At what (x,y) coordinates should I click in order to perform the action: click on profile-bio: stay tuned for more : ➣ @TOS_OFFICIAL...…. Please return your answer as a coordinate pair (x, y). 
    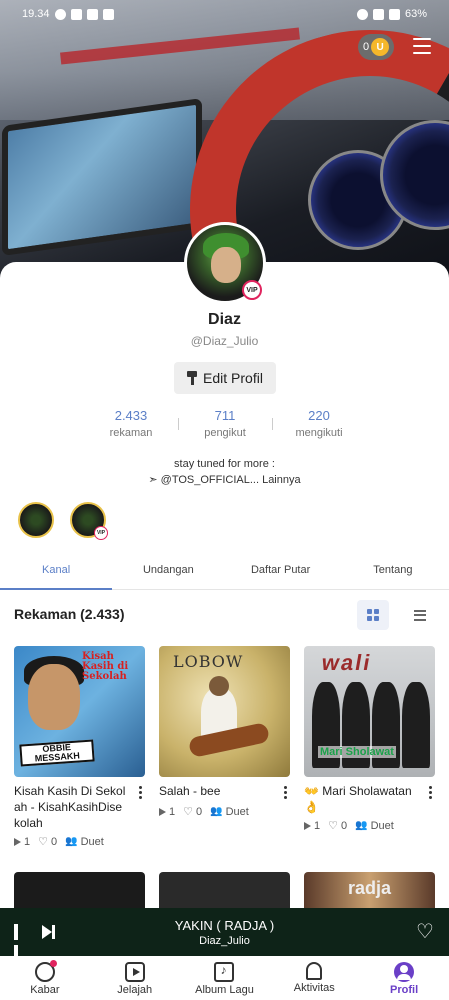
    Looking at the image, I should click on (224, 472).